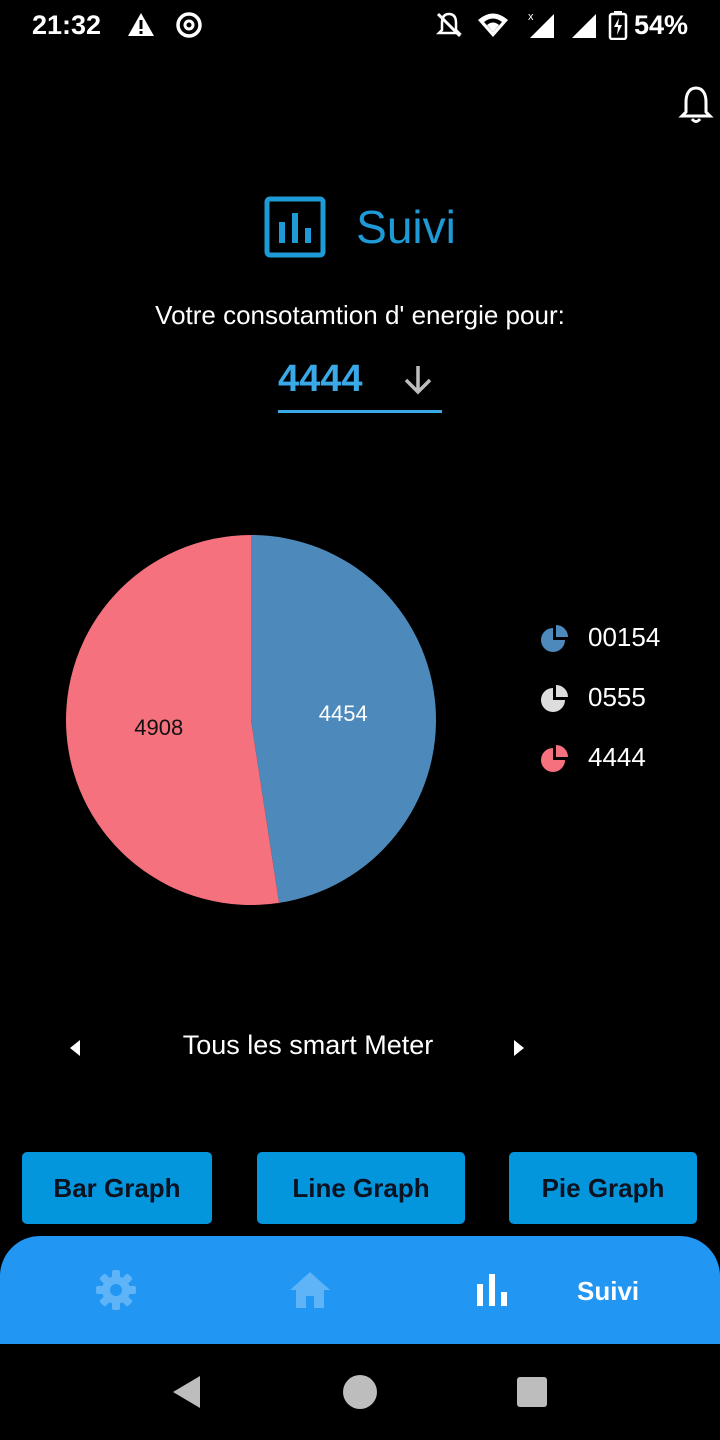 Image resolution: width=720 pixels, height=1440 pixels. Describe the element at coordinates (343, 713) in the screenshot. I see `pie-slice-label: 4454` at that location.